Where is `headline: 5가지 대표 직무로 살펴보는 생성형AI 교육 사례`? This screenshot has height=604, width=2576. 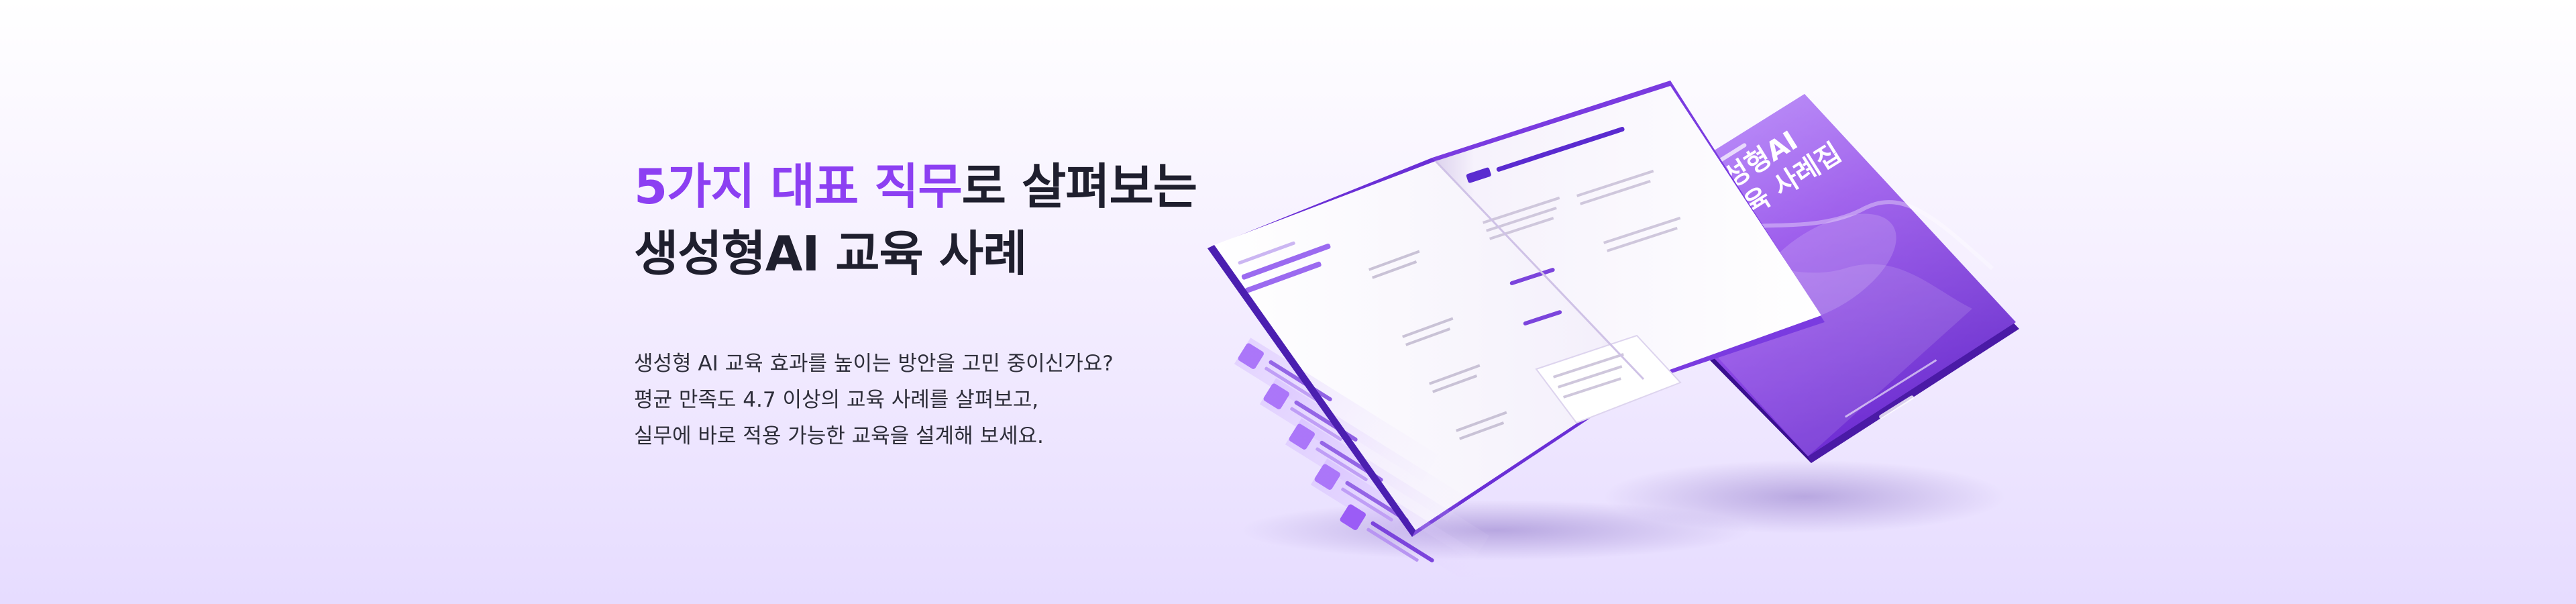 headline: 5가지 대표 직무로 살펴보는 생성형AI 교육 사례 is located at coordinates (915, 220).